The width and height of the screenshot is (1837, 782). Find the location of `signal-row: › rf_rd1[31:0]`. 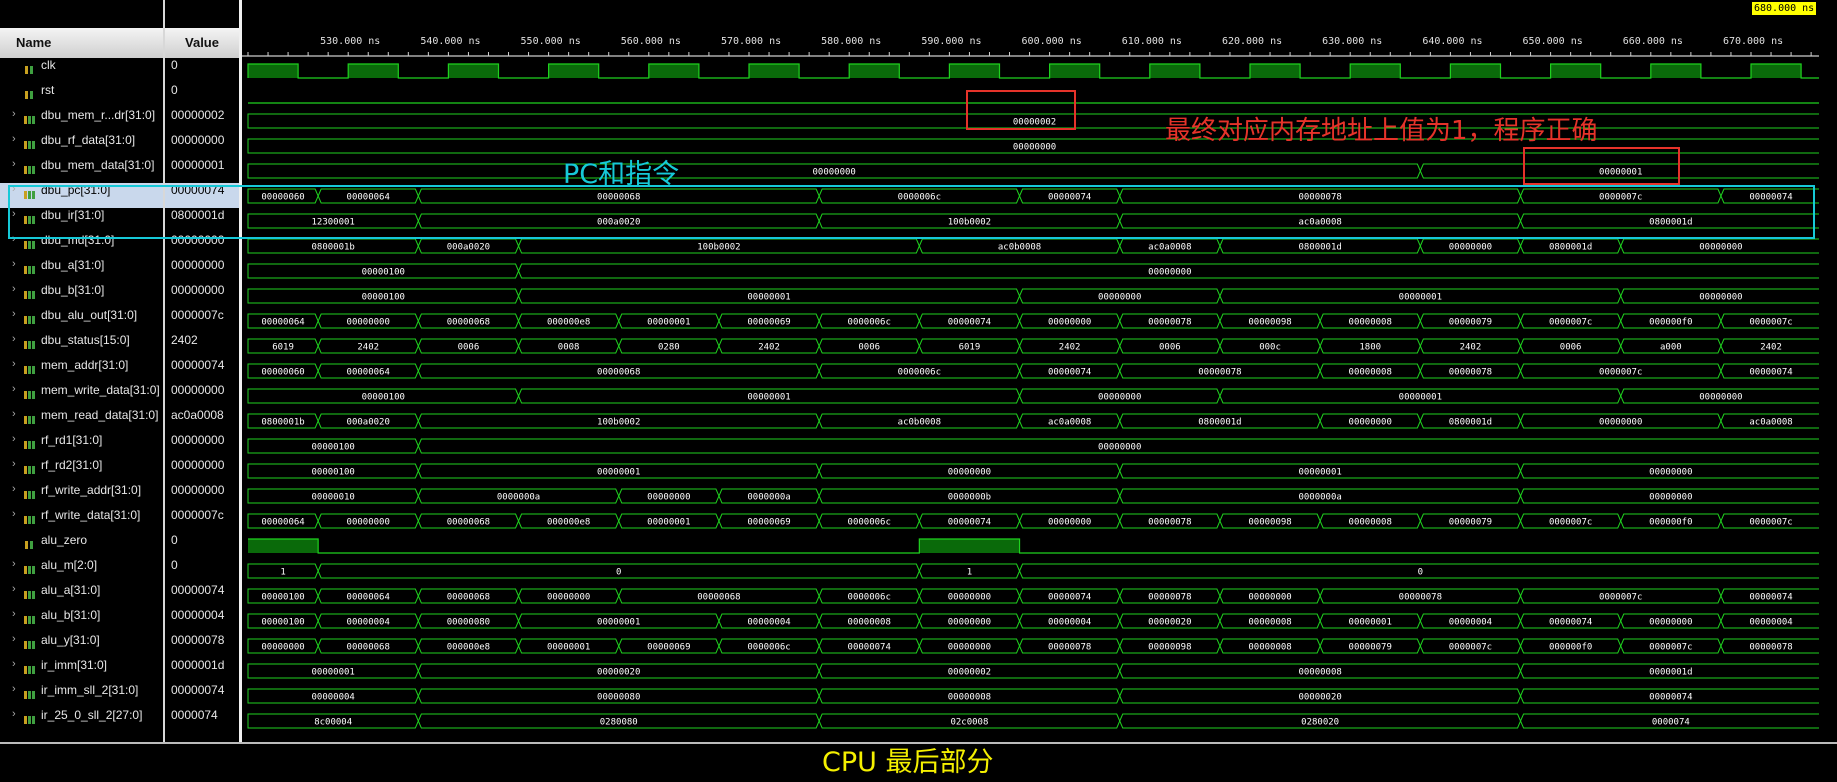

signal-row: › rf_rd1[31:0] is located at coordinates (81, 445).